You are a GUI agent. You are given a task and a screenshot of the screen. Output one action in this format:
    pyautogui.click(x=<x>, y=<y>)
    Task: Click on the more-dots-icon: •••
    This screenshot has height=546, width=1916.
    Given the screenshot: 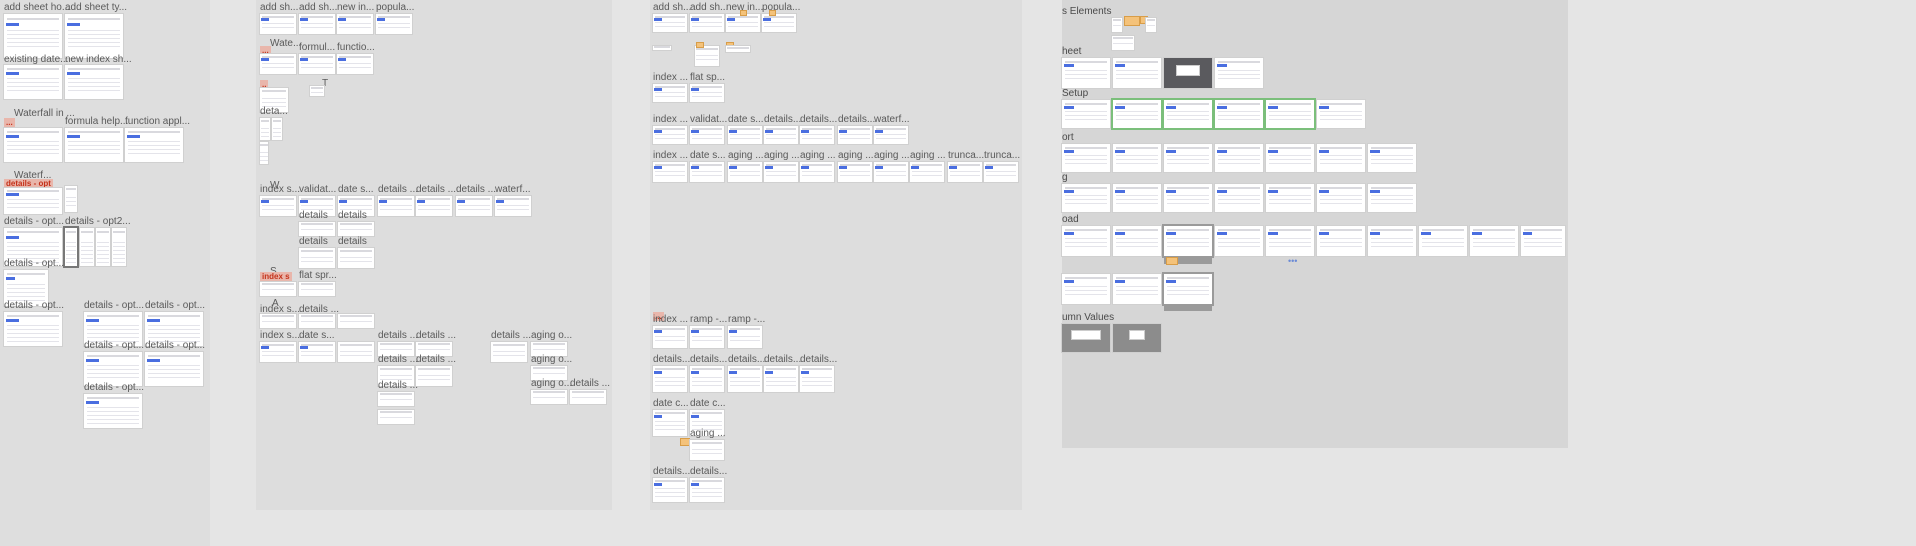 What is the action you would take?
    pyautogui.click(x=1292, y=261)
    